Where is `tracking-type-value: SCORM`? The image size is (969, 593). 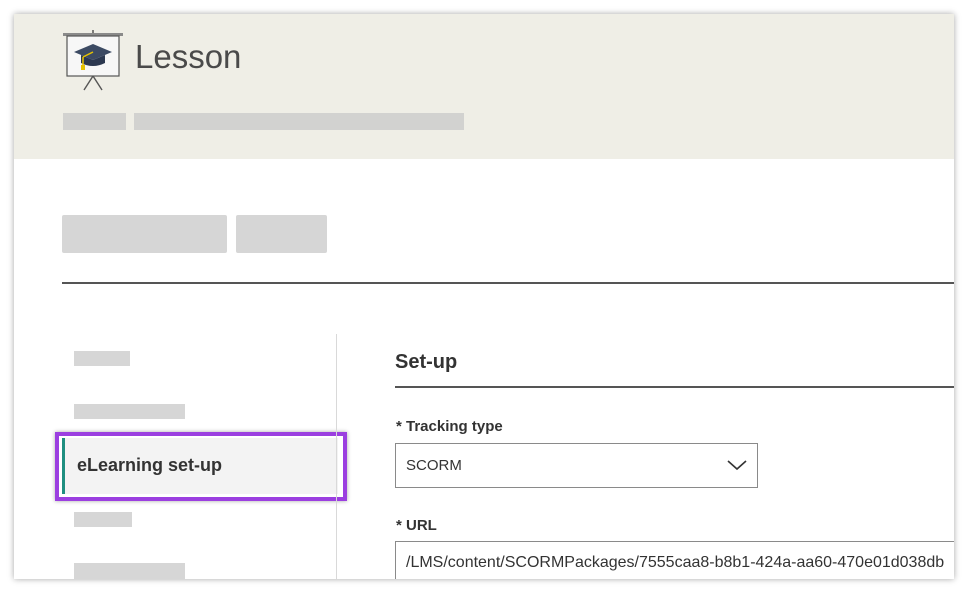
tracking-type-value: SCORM is located at coordinates (434, 465).